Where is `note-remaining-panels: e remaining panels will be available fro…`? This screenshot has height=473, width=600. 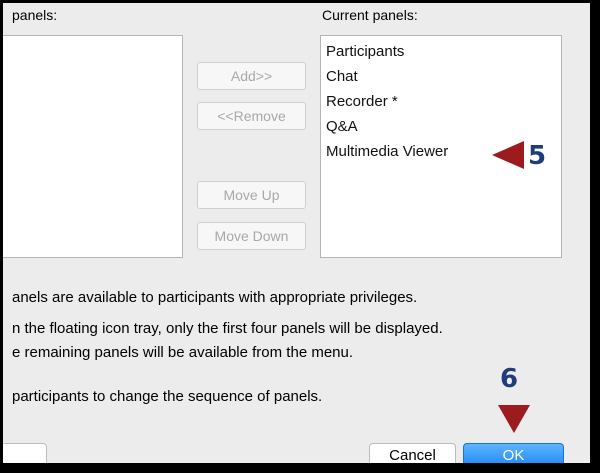
note-remaining-panels: e remaining panels will be available fro… is located at coordinates (183, 352).